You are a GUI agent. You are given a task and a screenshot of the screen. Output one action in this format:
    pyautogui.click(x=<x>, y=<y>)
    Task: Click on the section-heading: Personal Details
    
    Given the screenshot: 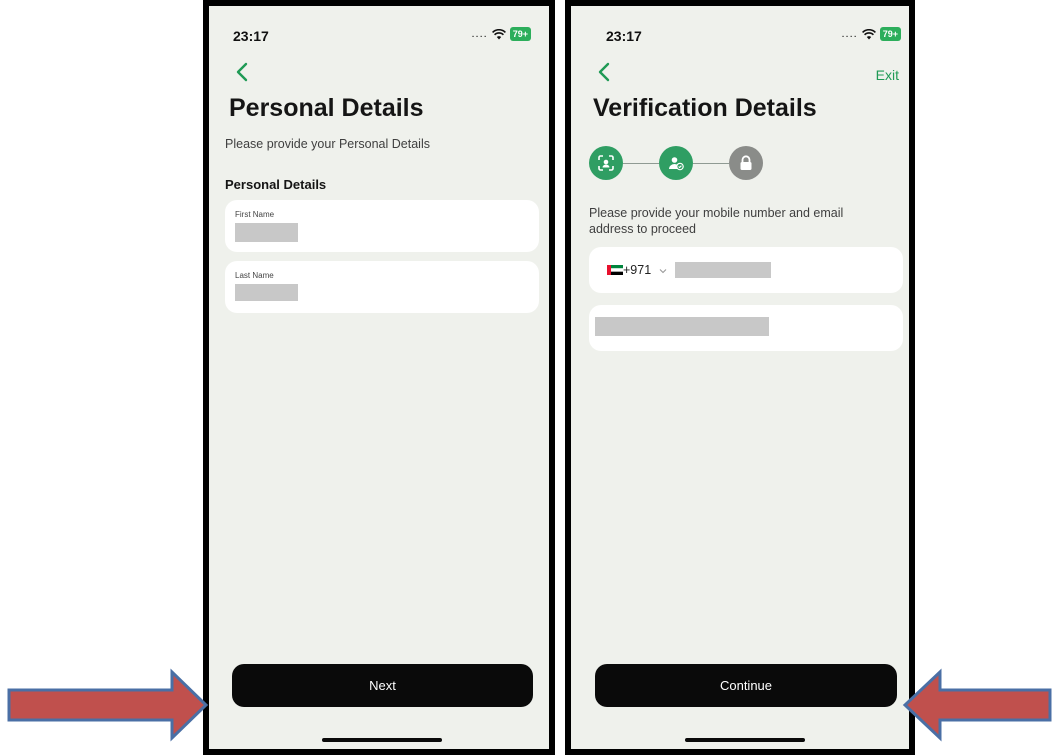 What is the action you would take?
    pyautogui.click(x=276, y=184)
    